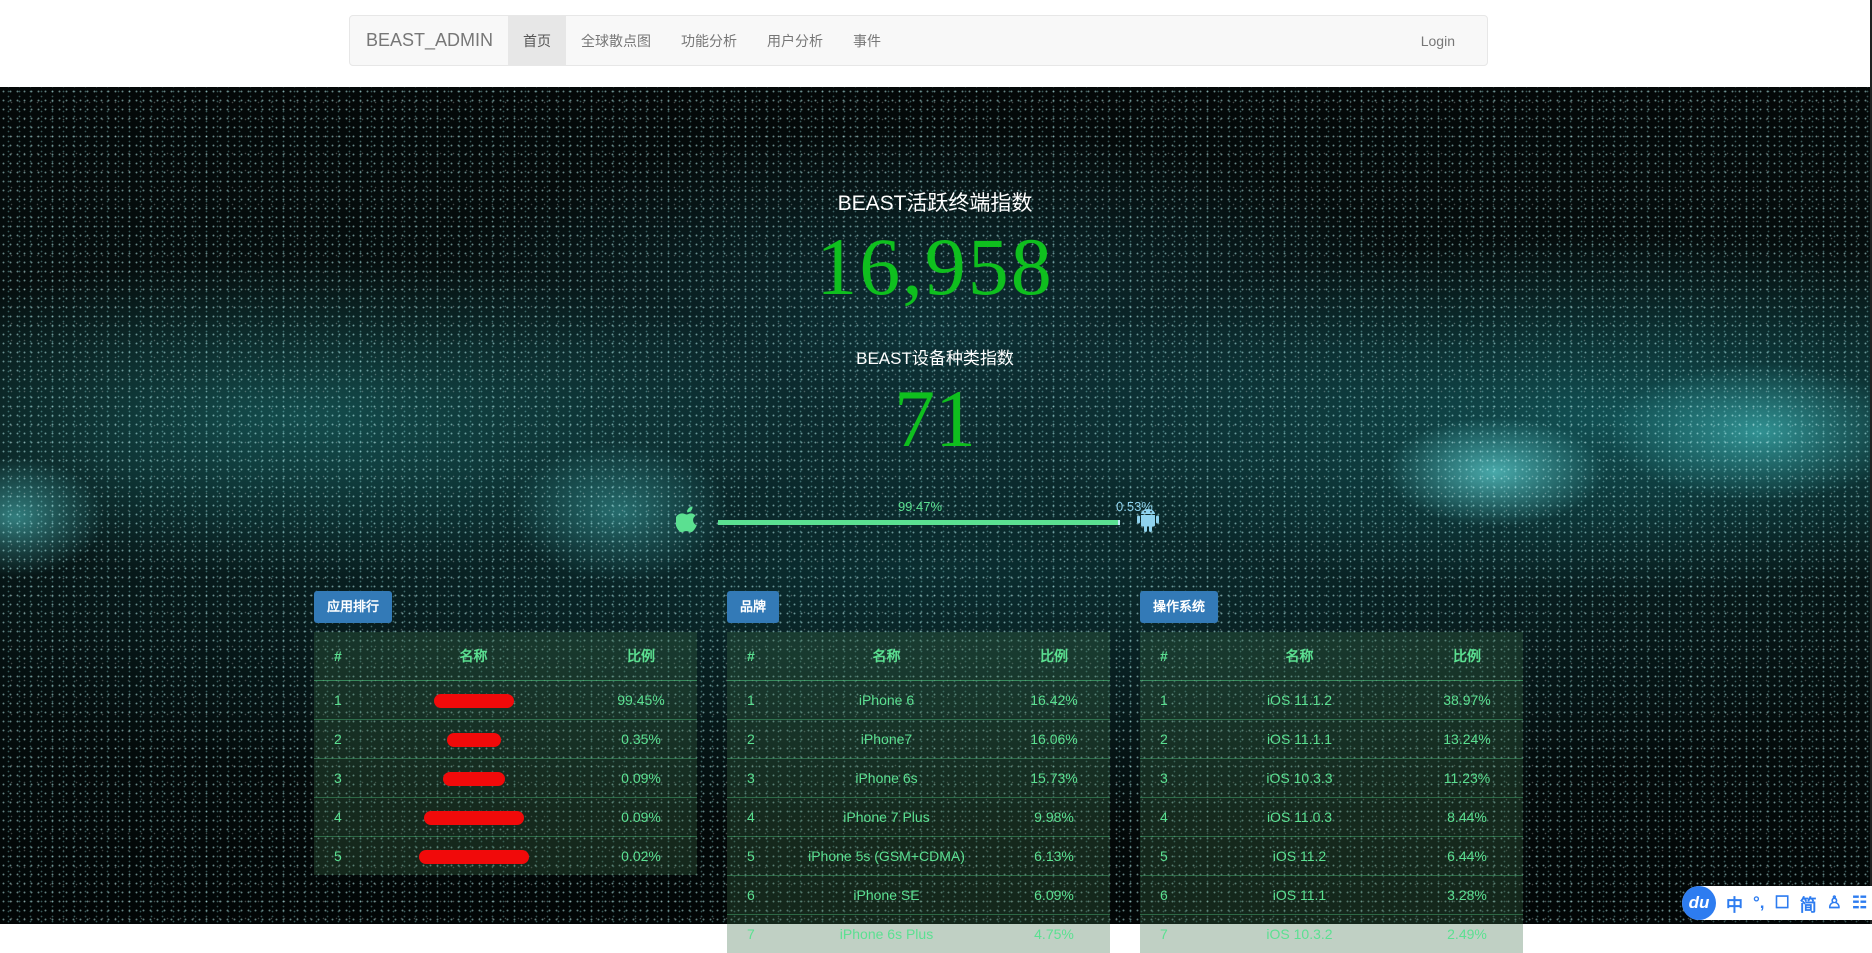 Image resolution: width=1872 pixels, height=953 pixels. What do you see at coordinates (886, 700) in the screenshot?
I see `row-name: iPhone 6` at bounding box center [886, 700].